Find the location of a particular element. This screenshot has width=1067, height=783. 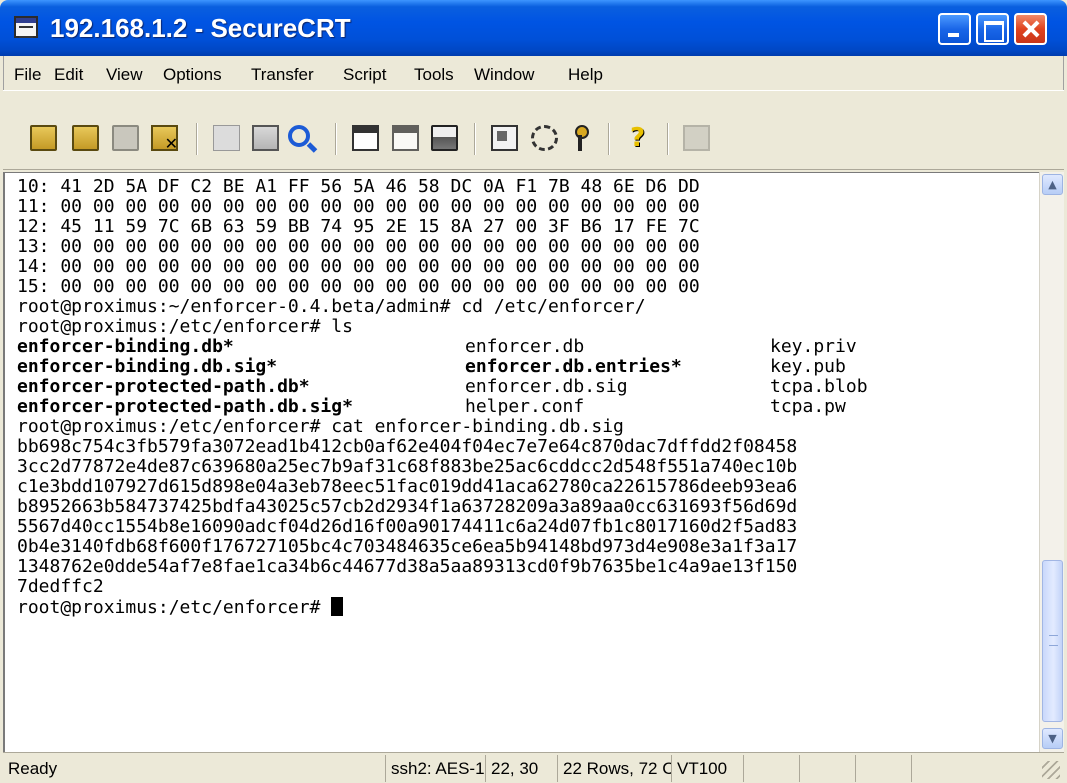

status-cursor-position: 22, 30 is located at coordinates (521, 768).